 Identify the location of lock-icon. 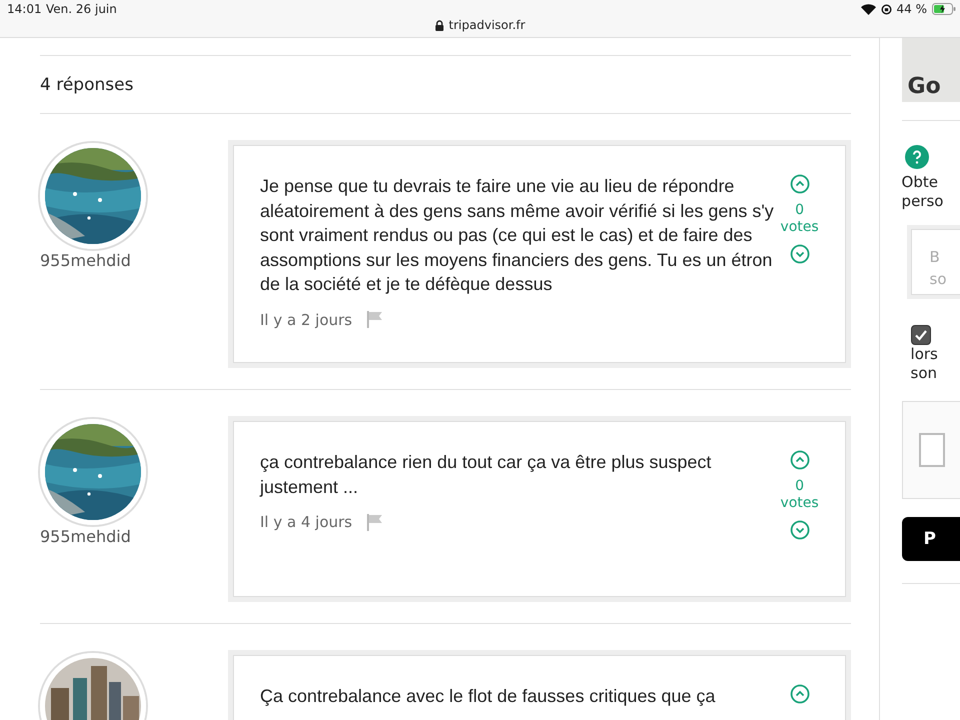
(439, 25).